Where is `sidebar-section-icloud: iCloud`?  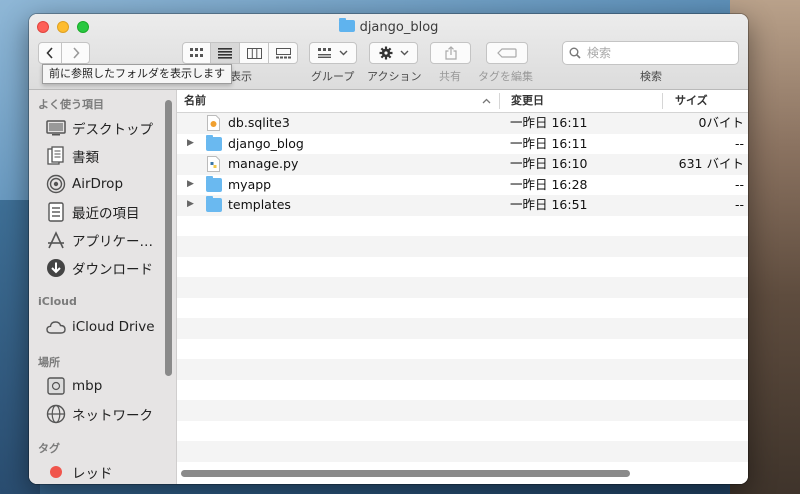
sidebar-section-icloud: iCloud is located at coordinates (57, 301).